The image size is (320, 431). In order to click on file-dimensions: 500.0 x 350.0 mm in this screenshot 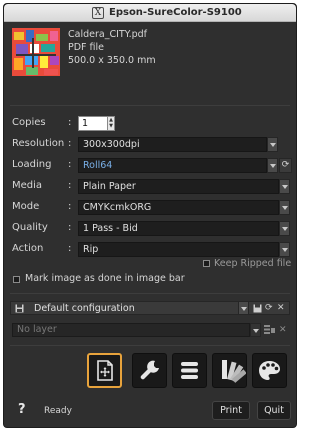, I will do `click(112, 60)`.